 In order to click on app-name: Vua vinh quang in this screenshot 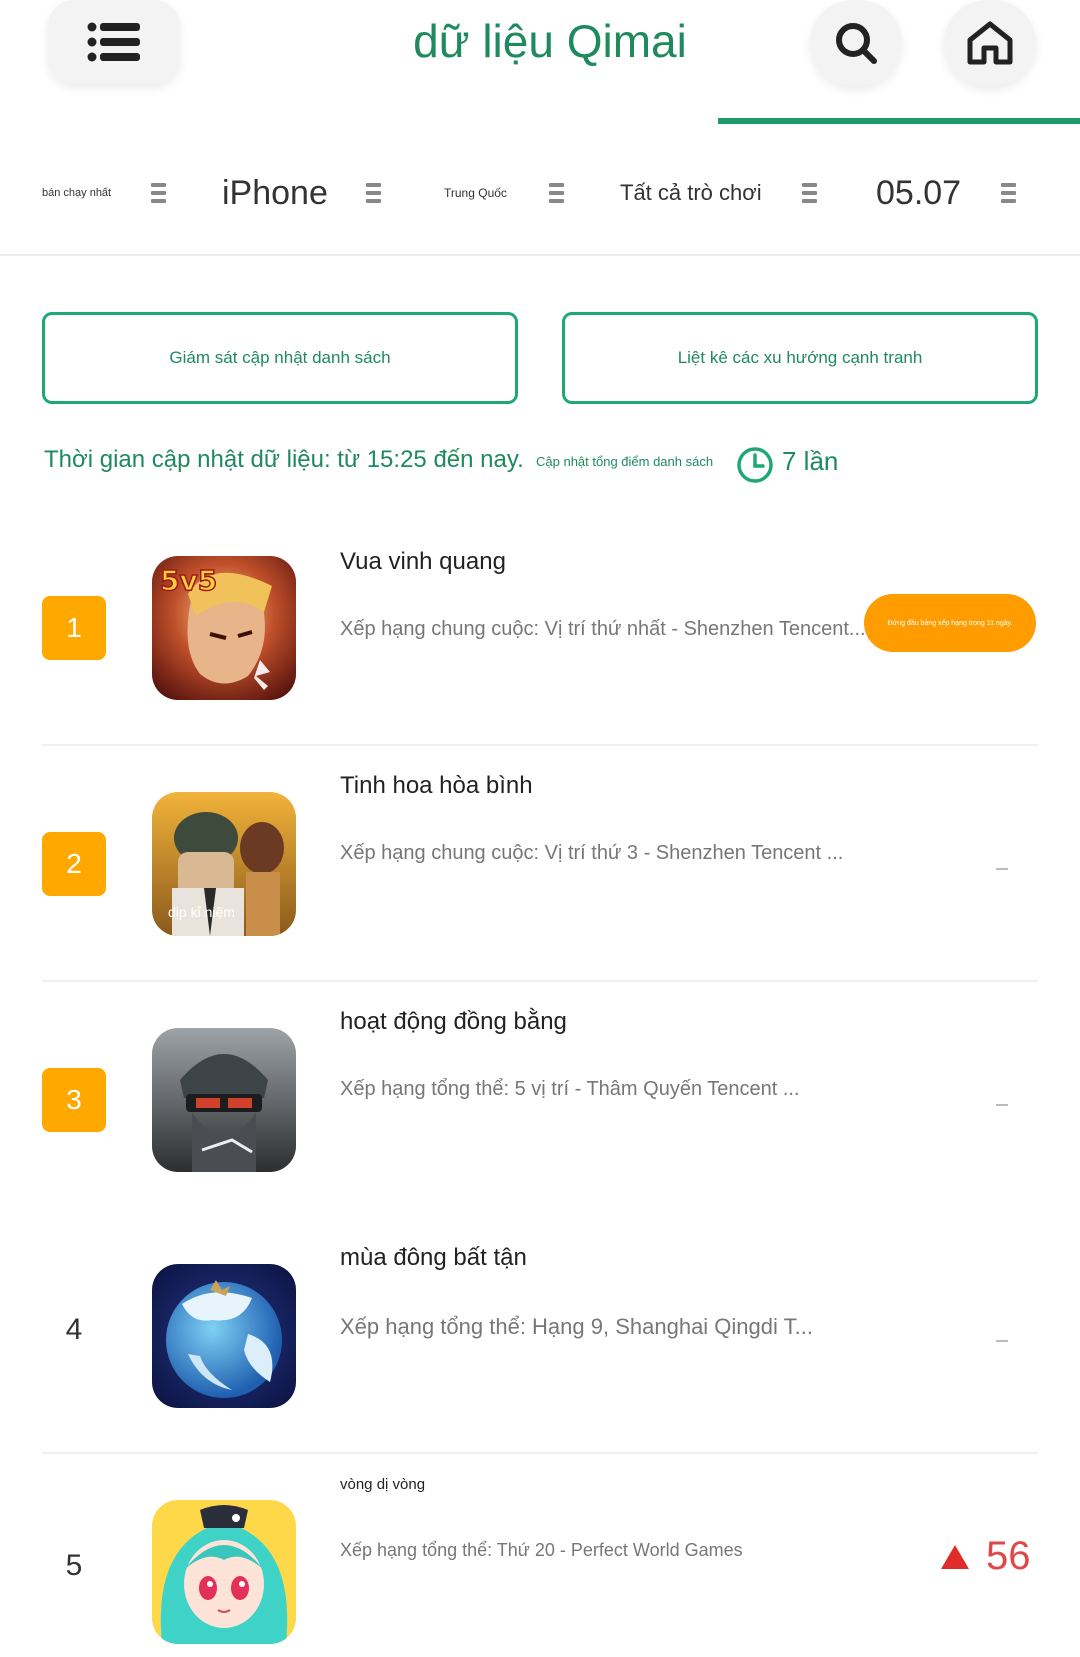, I will do `click(423, 561)`.